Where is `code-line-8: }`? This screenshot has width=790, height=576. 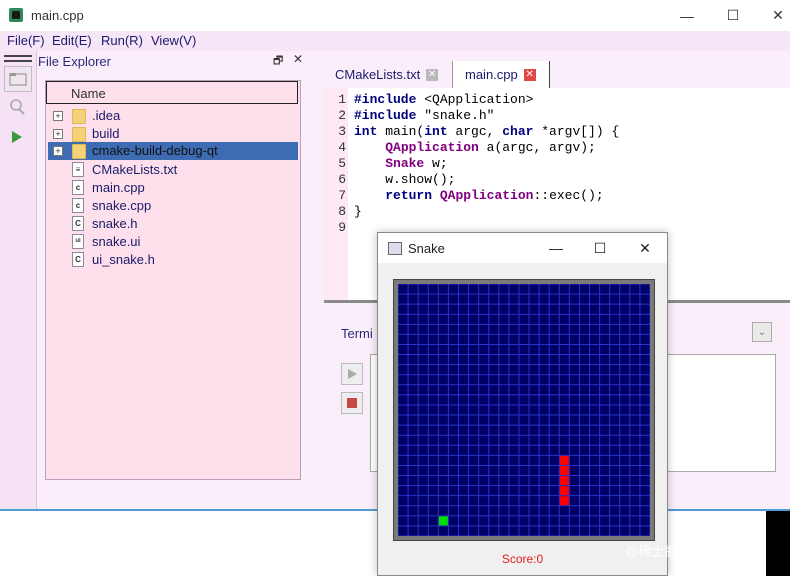 code-line-8: } is located at coordinates (358, 211).